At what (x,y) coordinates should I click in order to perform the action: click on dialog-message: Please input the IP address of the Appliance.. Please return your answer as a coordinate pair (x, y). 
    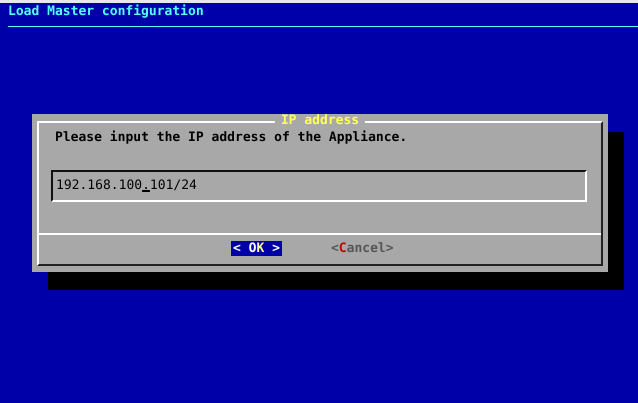
    Looking at the image, I should click on (231, 137).